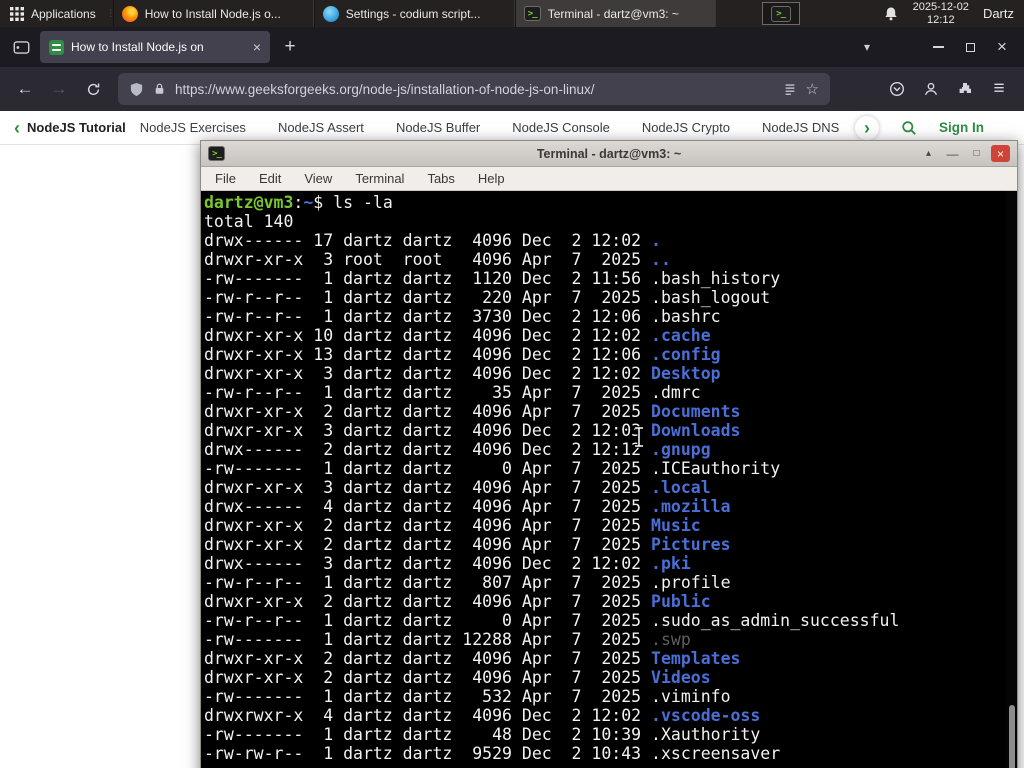  Describe the element at coordinates (136, 89) in the screenshot. I see `tracking-shield-icon` at that location.